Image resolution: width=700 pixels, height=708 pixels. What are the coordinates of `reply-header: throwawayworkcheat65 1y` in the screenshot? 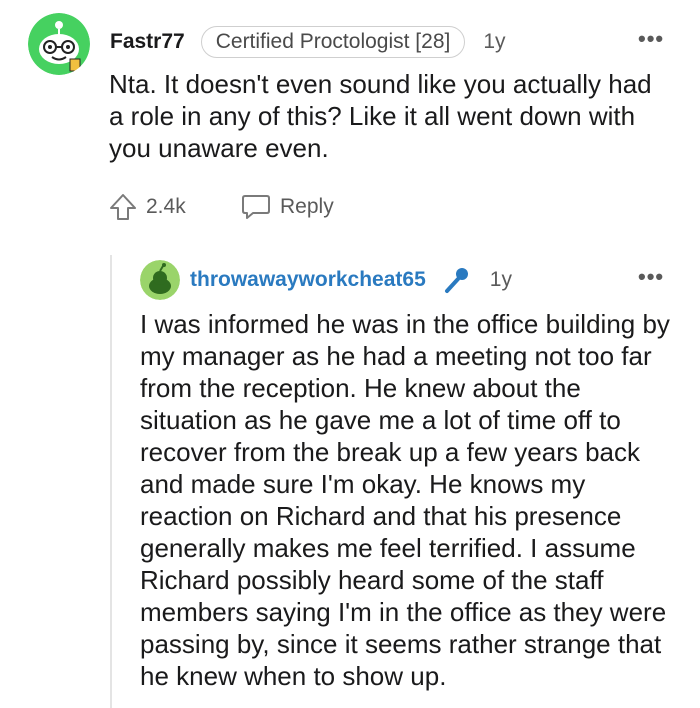 It's located at (351, 280).